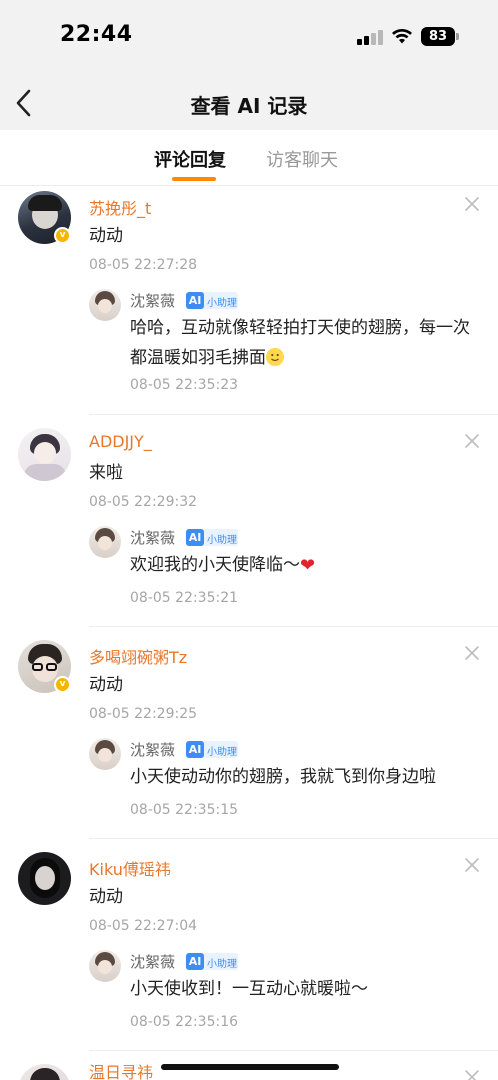  What do you see at coordinates (250, 1067) in the screenshot?
I see `home-indicator` at bounding box center [250, 1067].